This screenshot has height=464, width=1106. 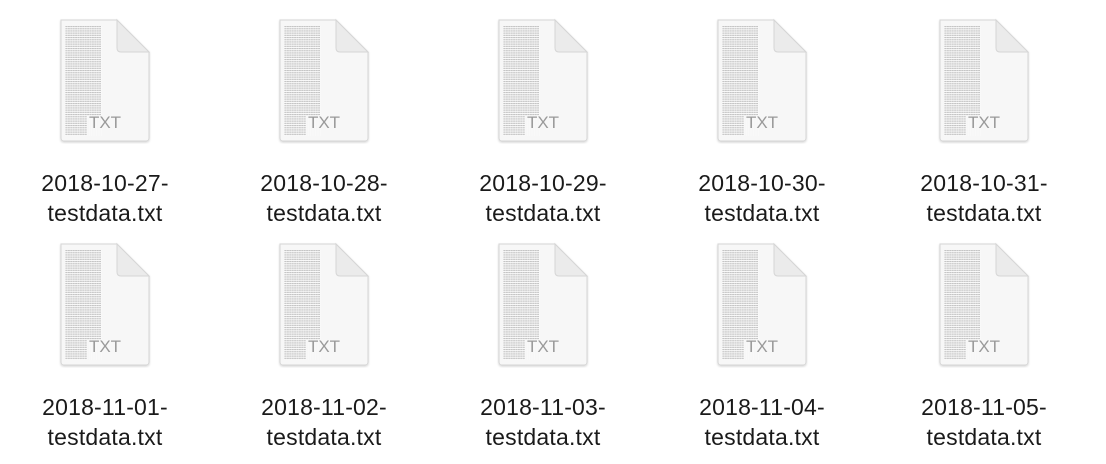 I want to click on file-item: TXT 2018-11-02- testdata.txt, so click(x=324, y=337).